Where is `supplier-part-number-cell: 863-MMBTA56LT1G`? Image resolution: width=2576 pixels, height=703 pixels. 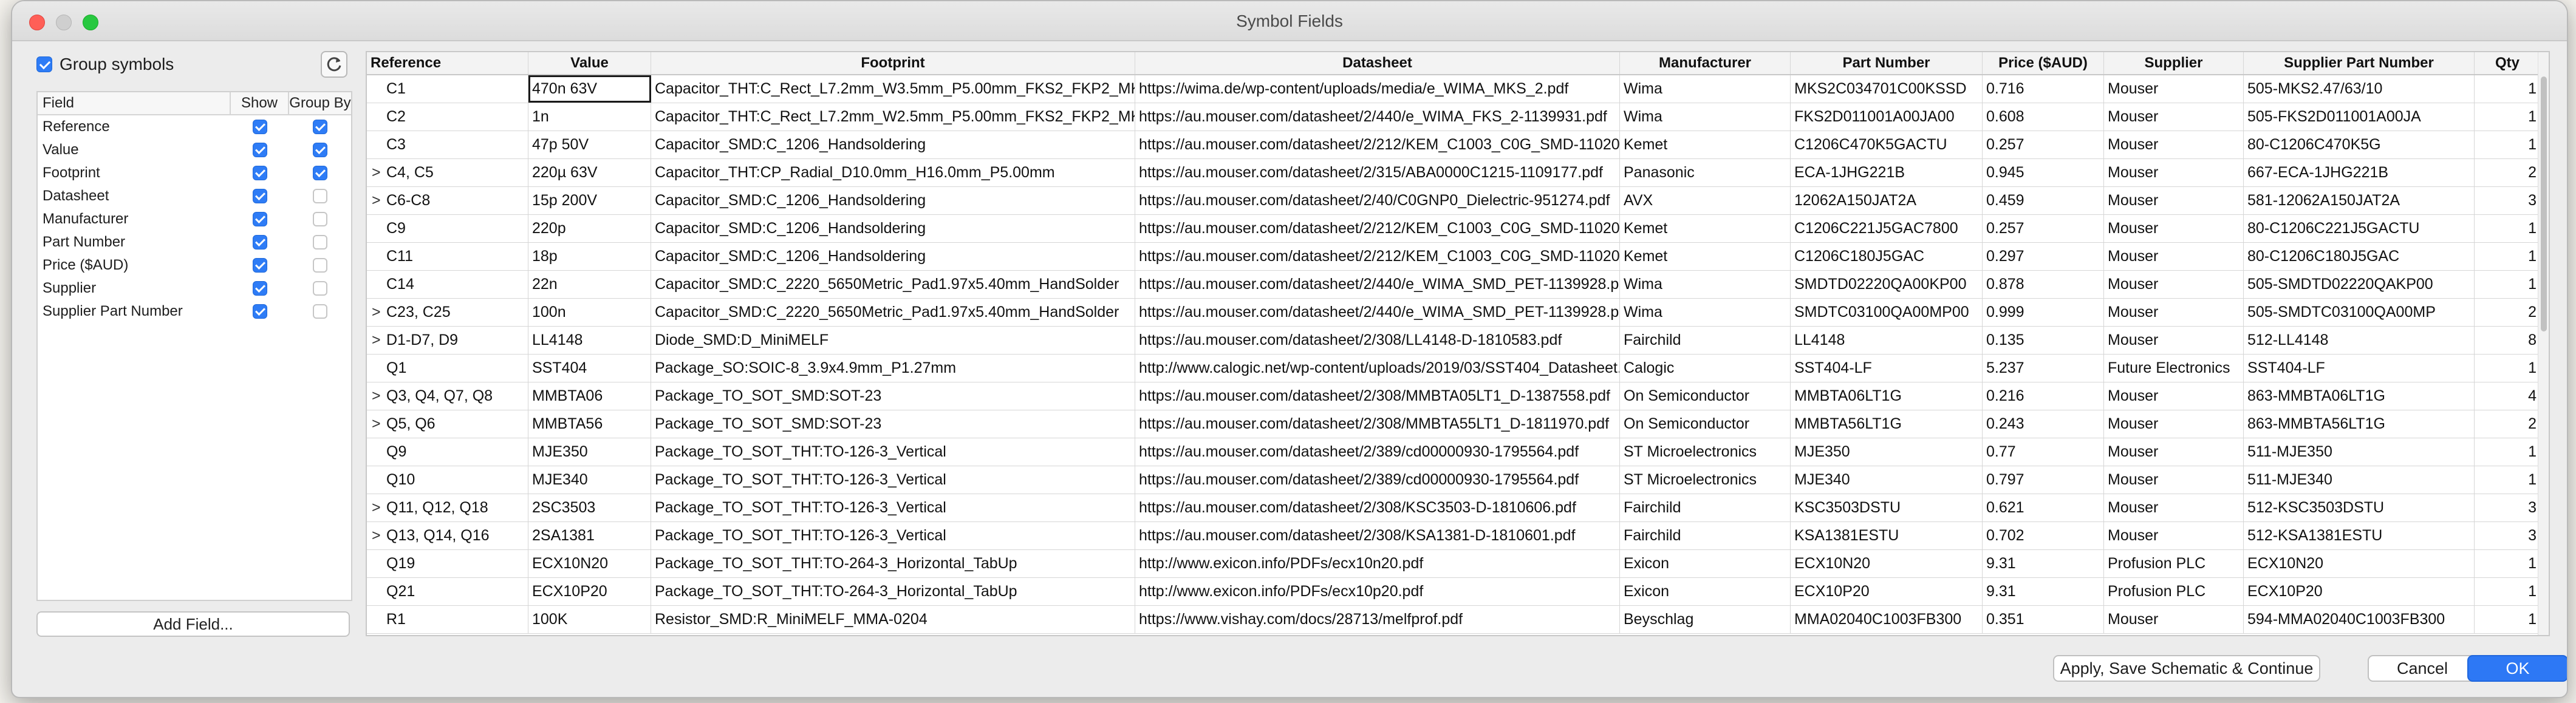 supplier-part-number-cell: 863-MMBTA56LT1G is located at coordinates (2359, 424).